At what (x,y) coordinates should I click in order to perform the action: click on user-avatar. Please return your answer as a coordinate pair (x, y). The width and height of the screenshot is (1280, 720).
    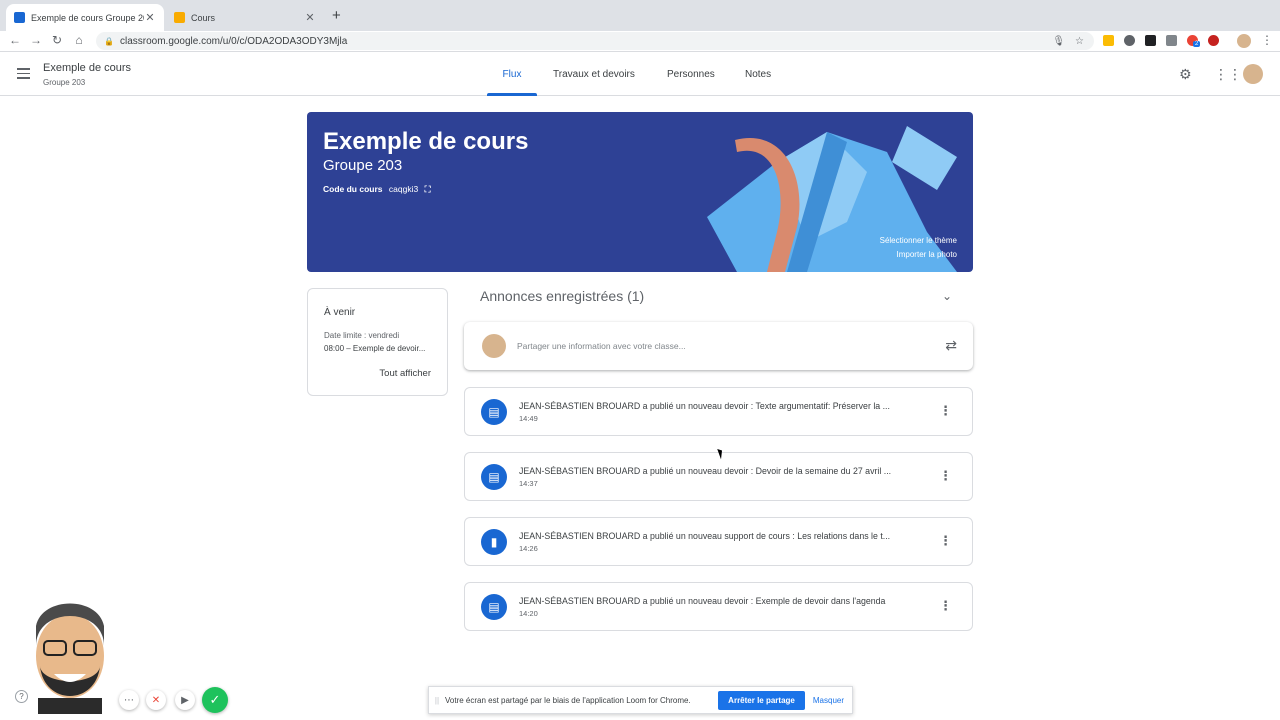
    Looking at the image, I should click on (494, 346).